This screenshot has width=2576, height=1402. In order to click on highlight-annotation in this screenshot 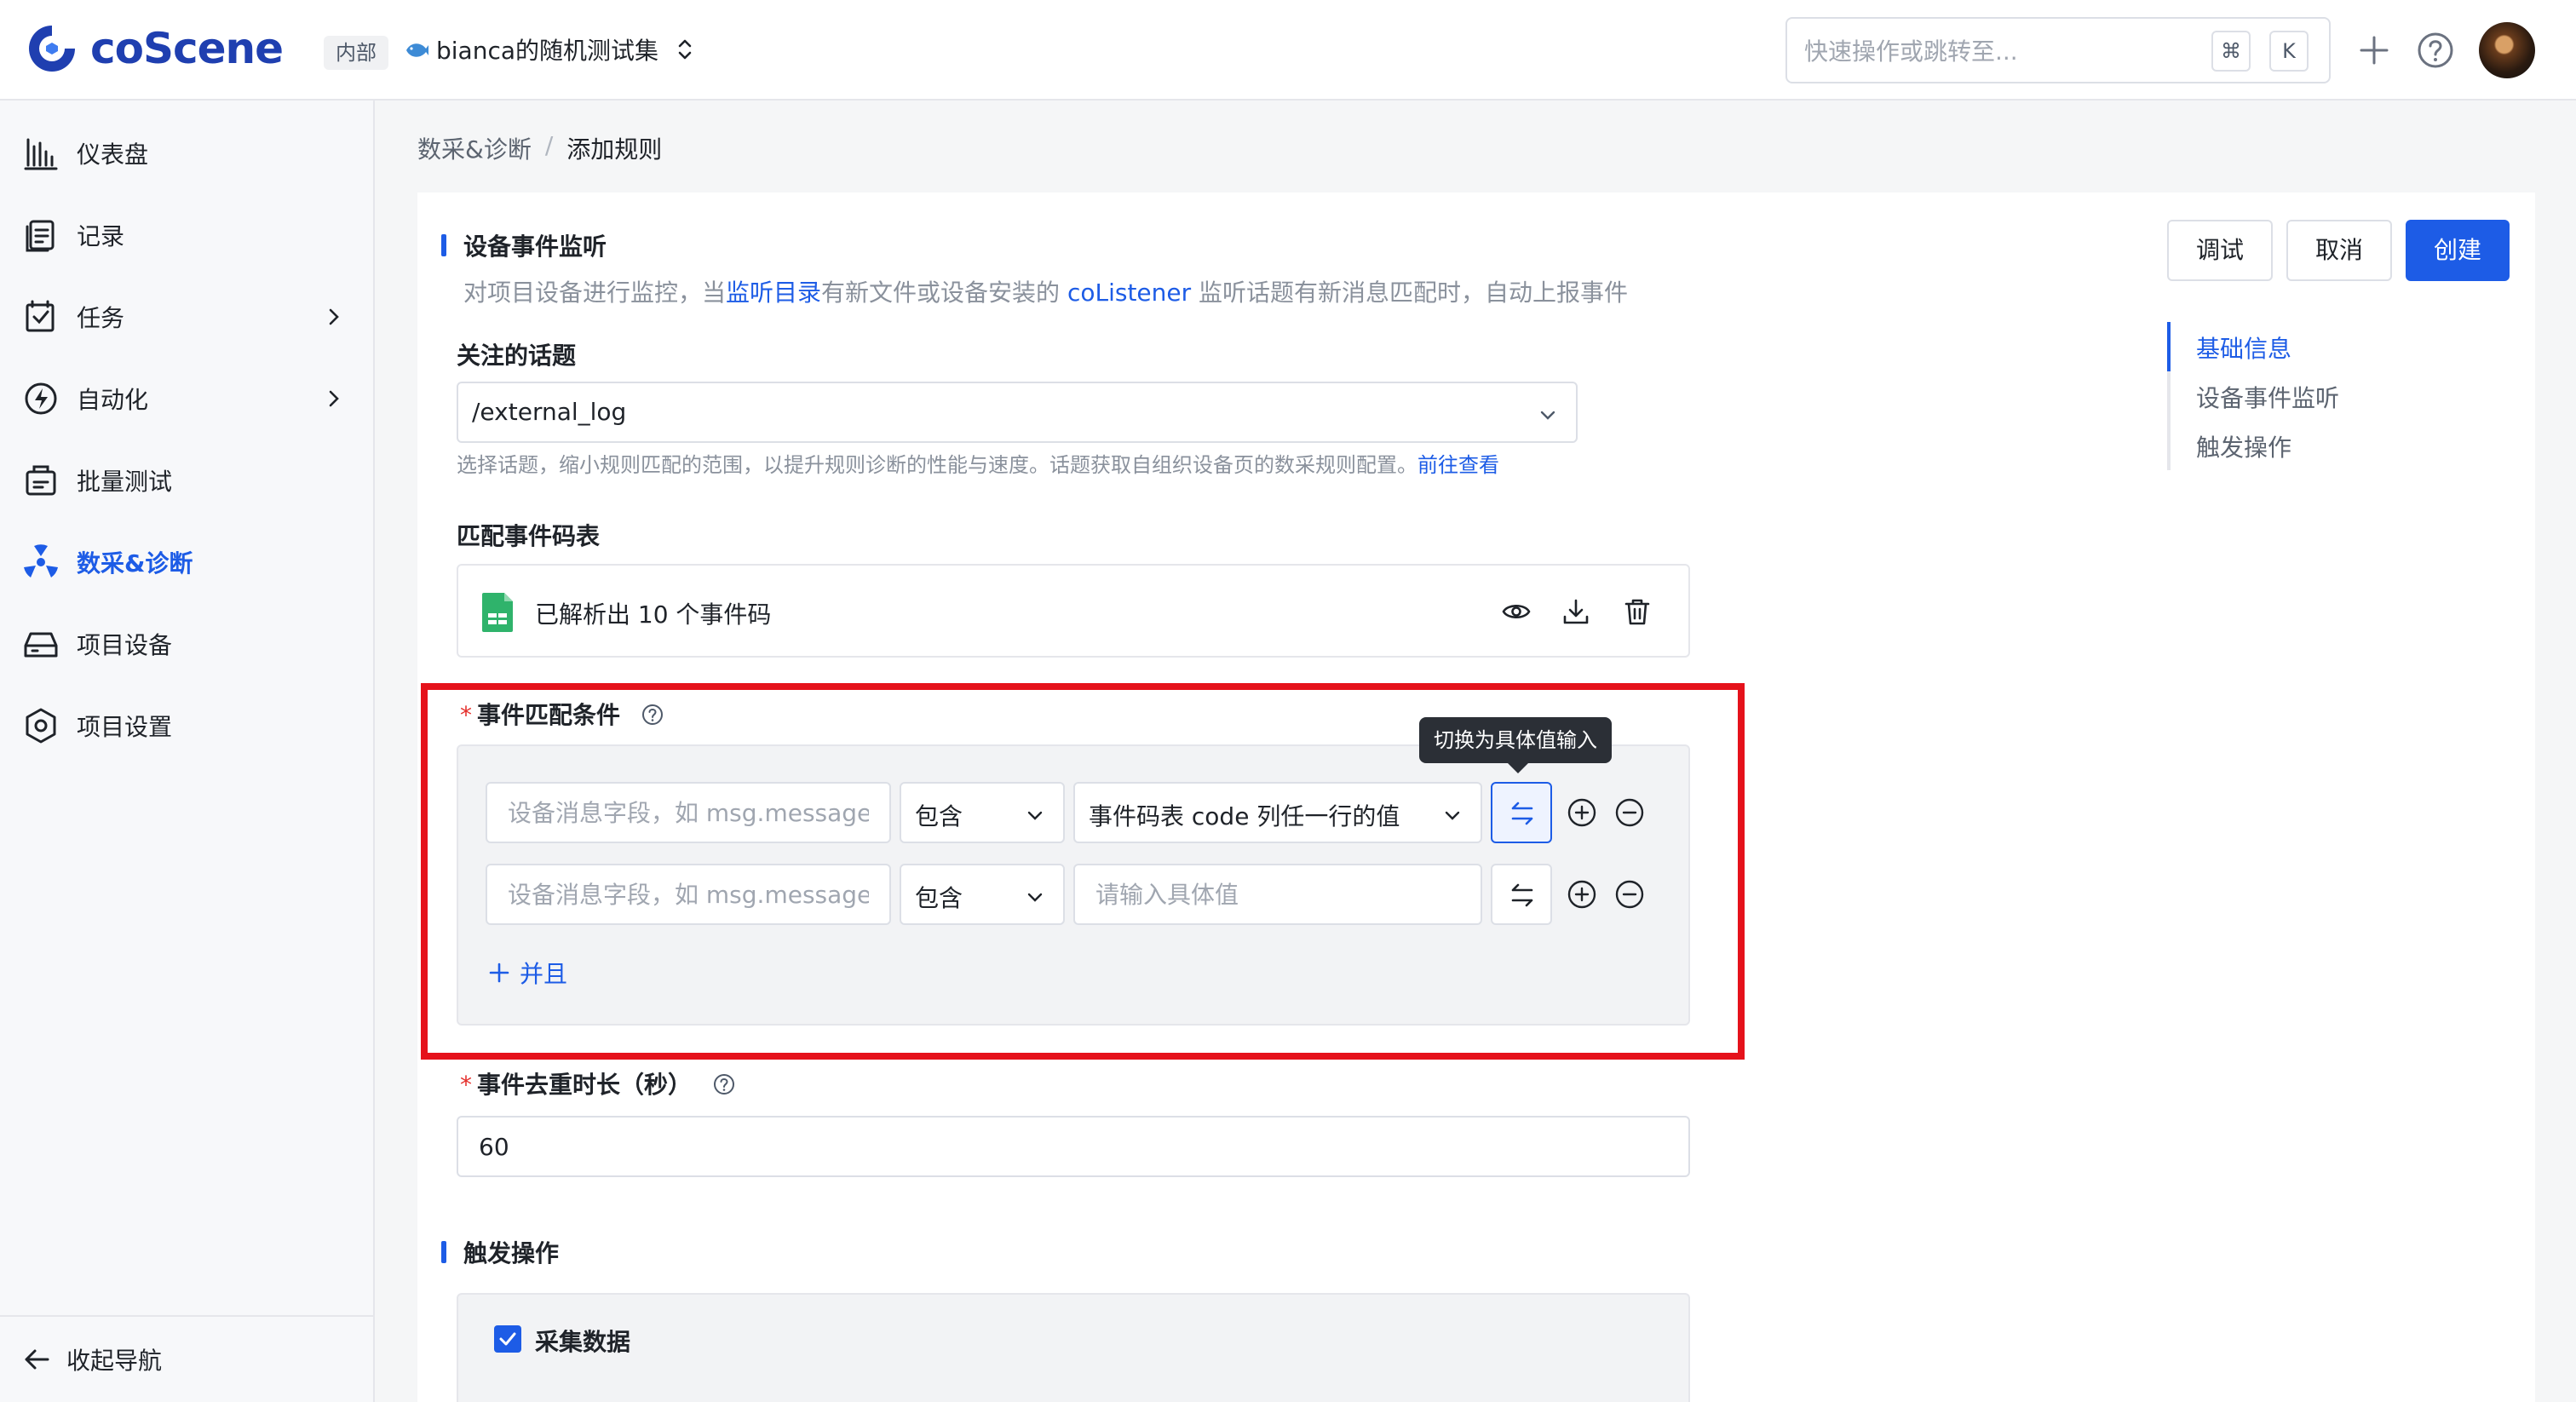, I will do `click(1083, 871)`.